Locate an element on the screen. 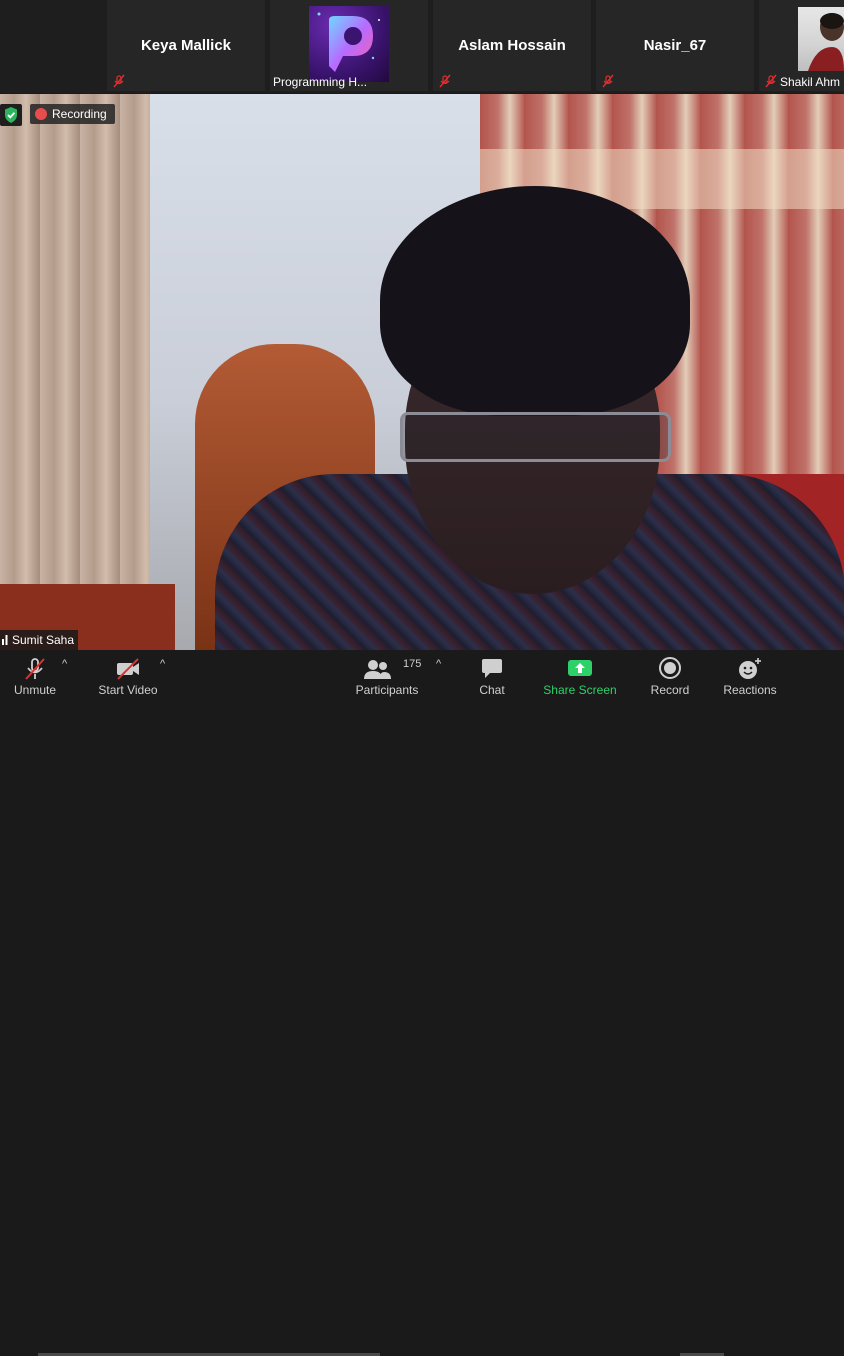  start-video-button: Start Video is located at coordinates (128, 678).